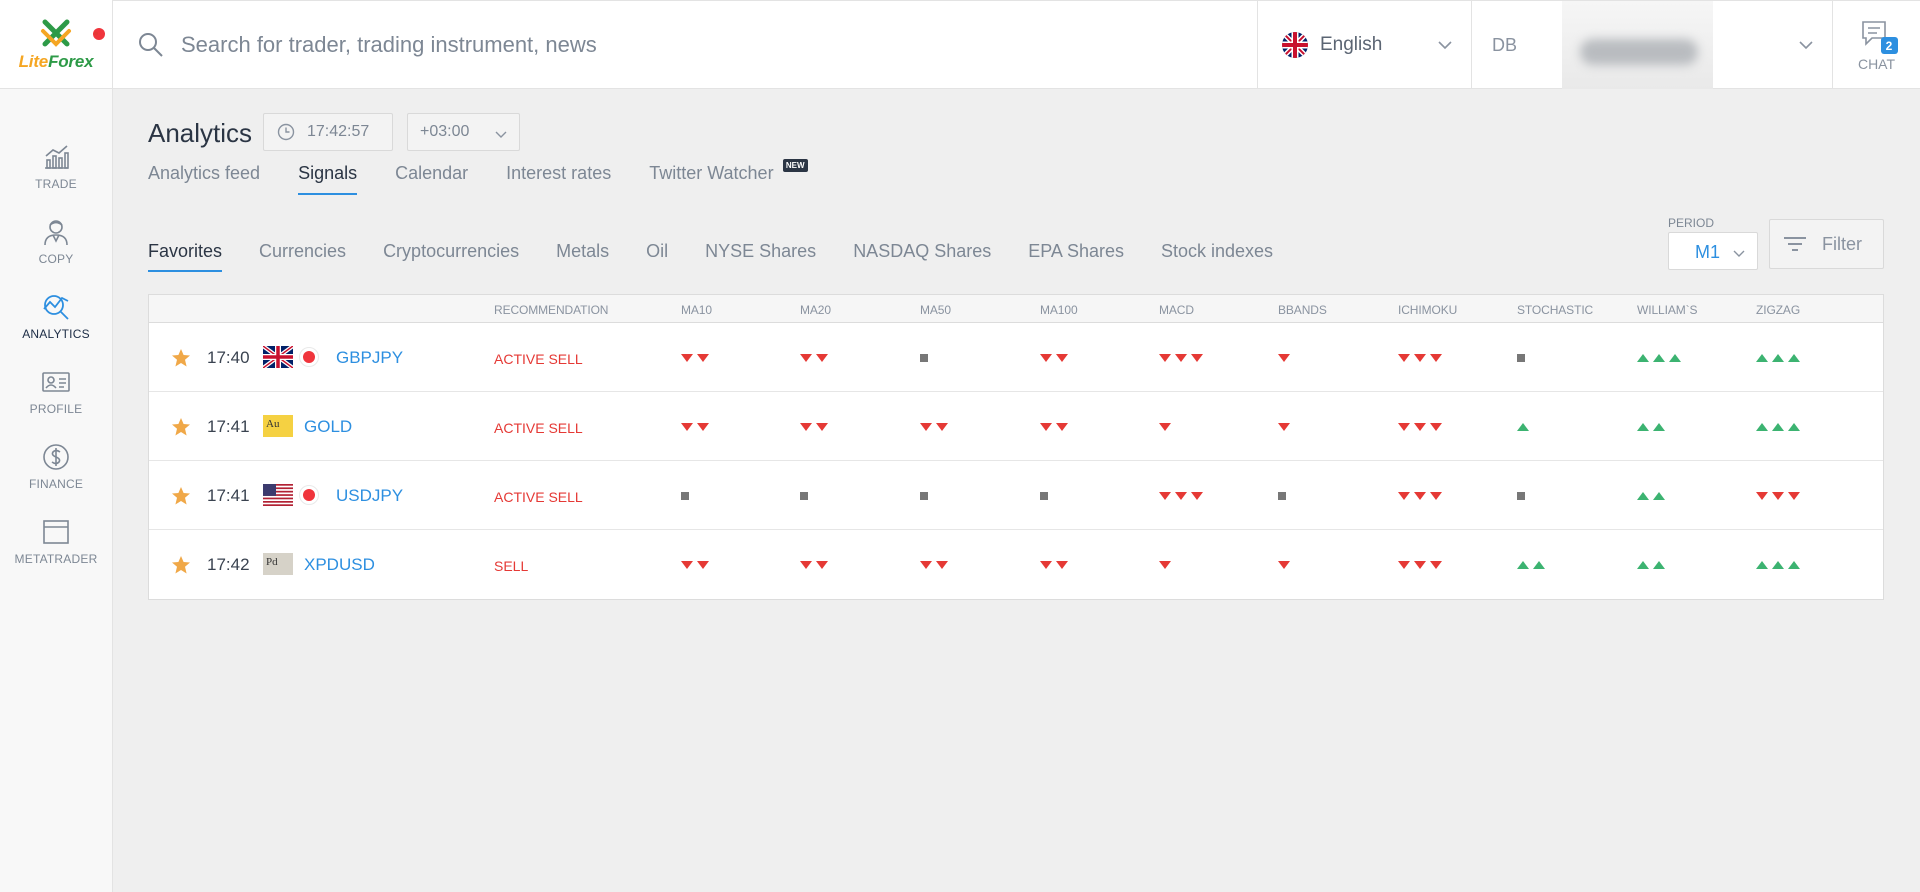 The height and width of the screenshot is (892, 1920). Describe the element at coordinates (1364, 45) in the screenshot. I see `language-selector: English` at that location.